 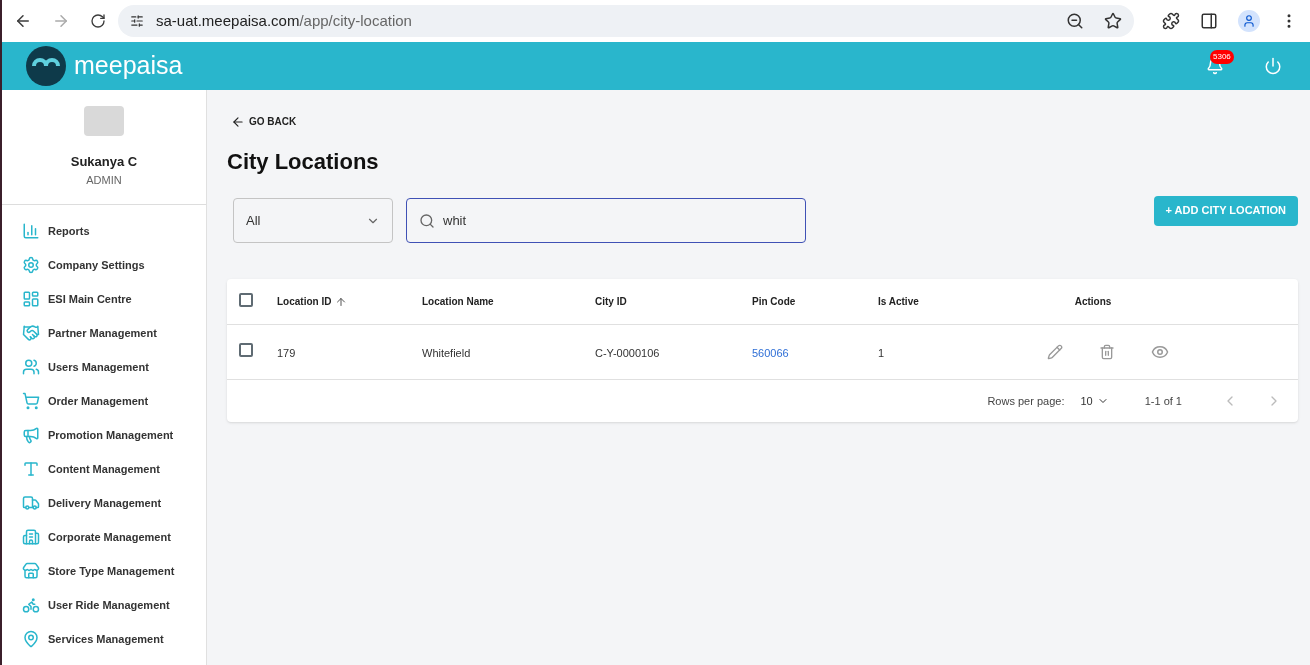 I want to click on delete-icon, so click(x=1107, y=352).